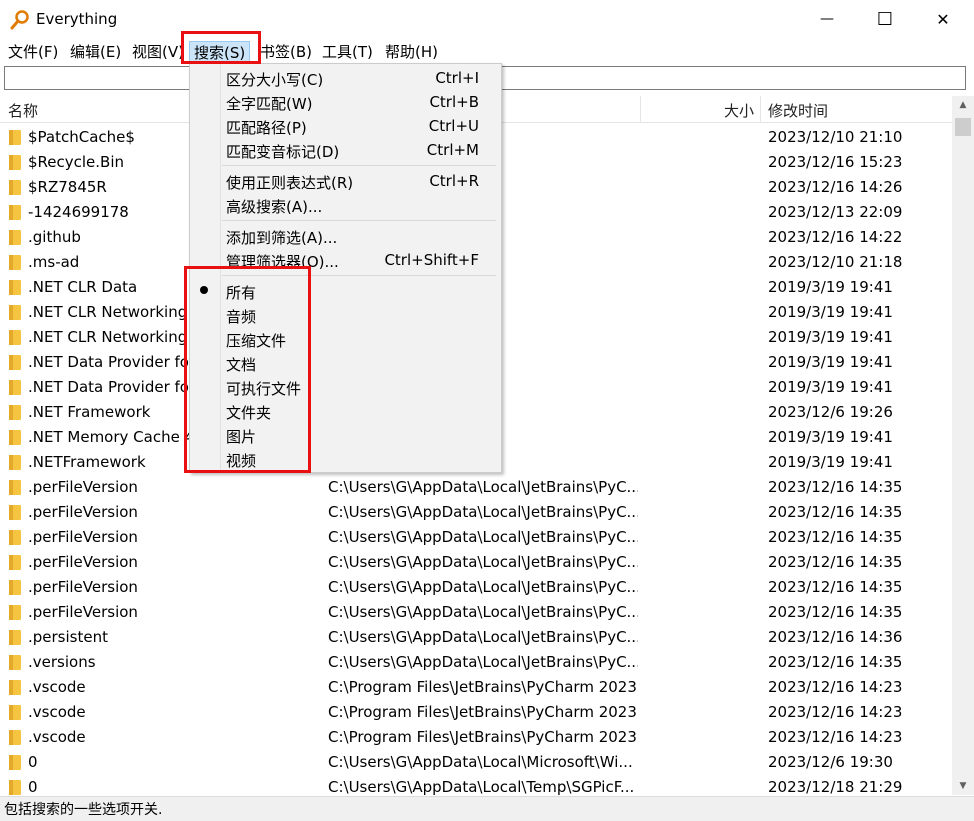 The height and width of the screenshot is (821, 974). What do you see at coordinates (411, 52) in the screenshot?
I see `menu-help: 帮助(H)` at bounding box center [411, 52].